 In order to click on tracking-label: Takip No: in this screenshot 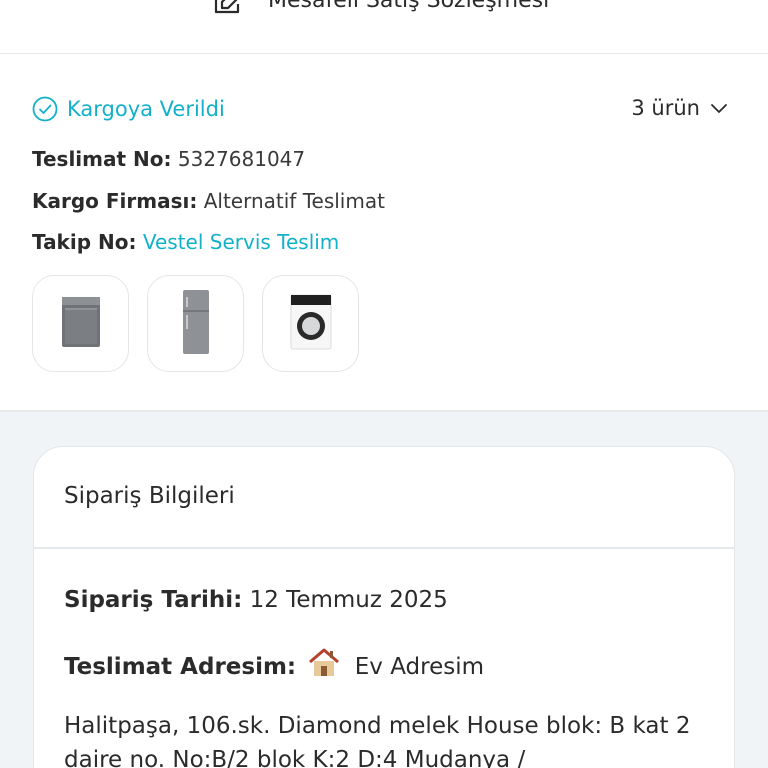, I will do `click(84, 242)`.